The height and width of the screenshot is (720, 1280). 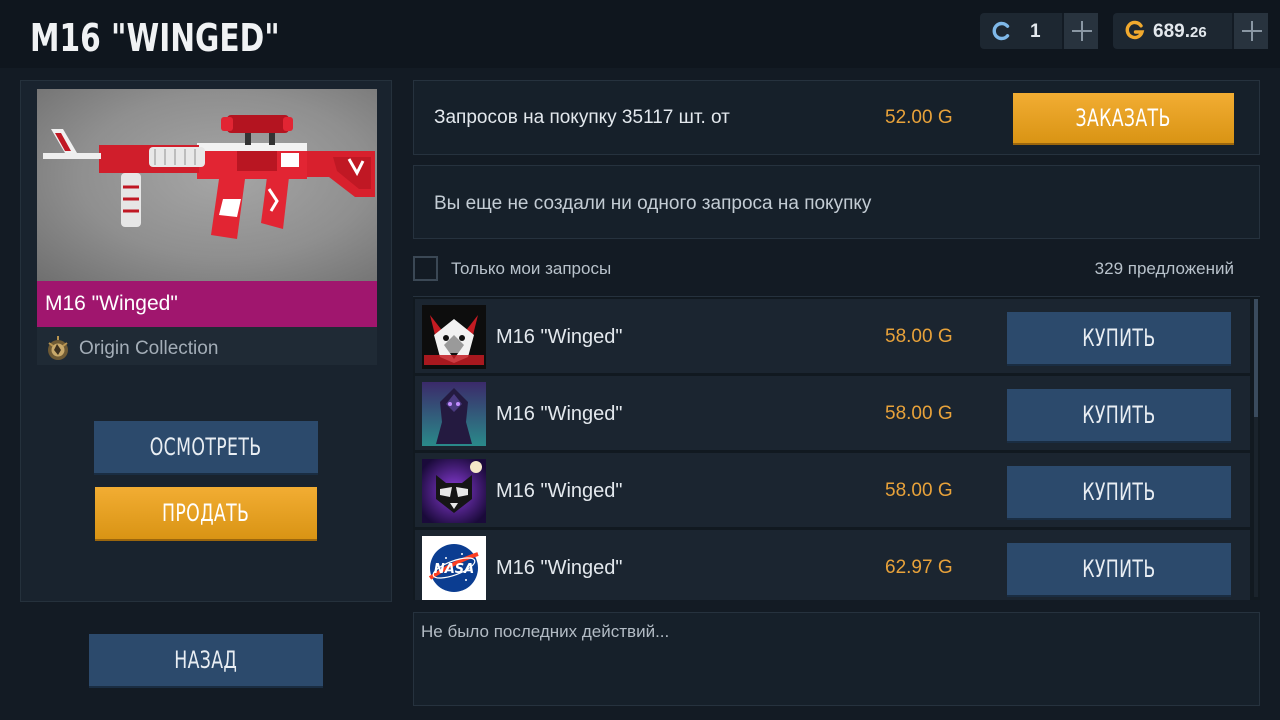 What do you see at coordinates (1001, 31) in the screenshot?
I see `credits-icon` at bounding box center [1001, 31].